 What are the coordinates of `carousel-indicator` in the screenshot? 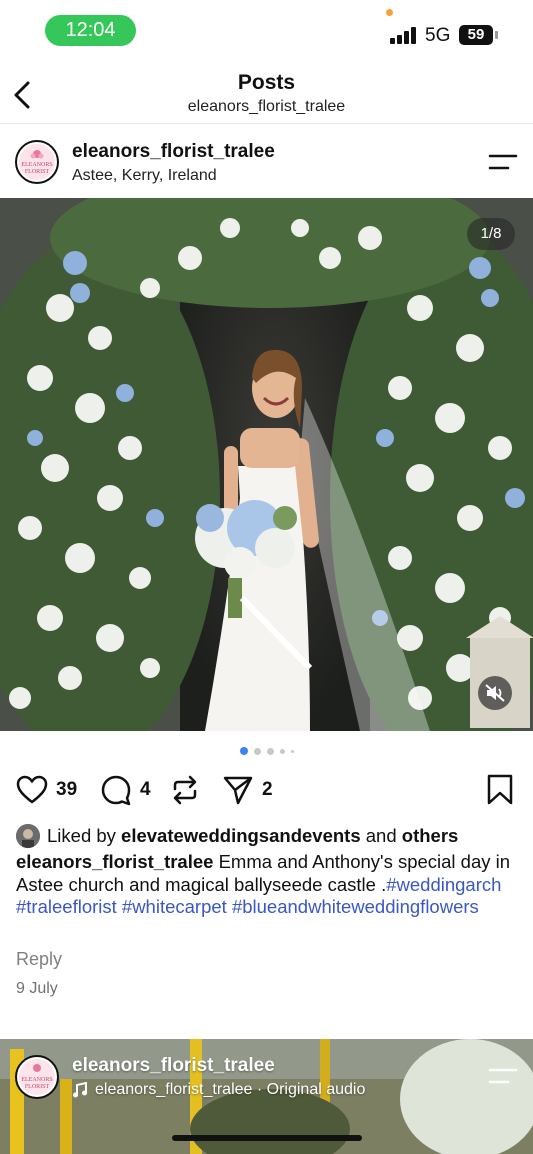 It's located at (266, 751).